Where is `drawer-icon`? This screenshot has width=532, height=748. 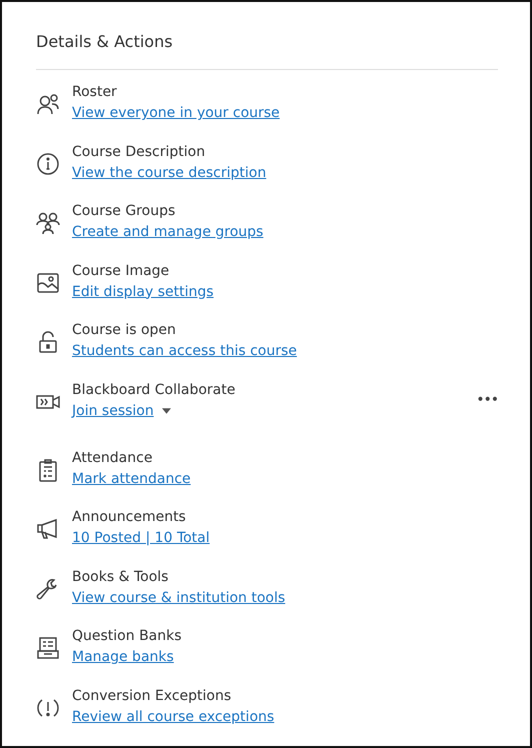 drawer-icon is located at coordinates (48, 648).